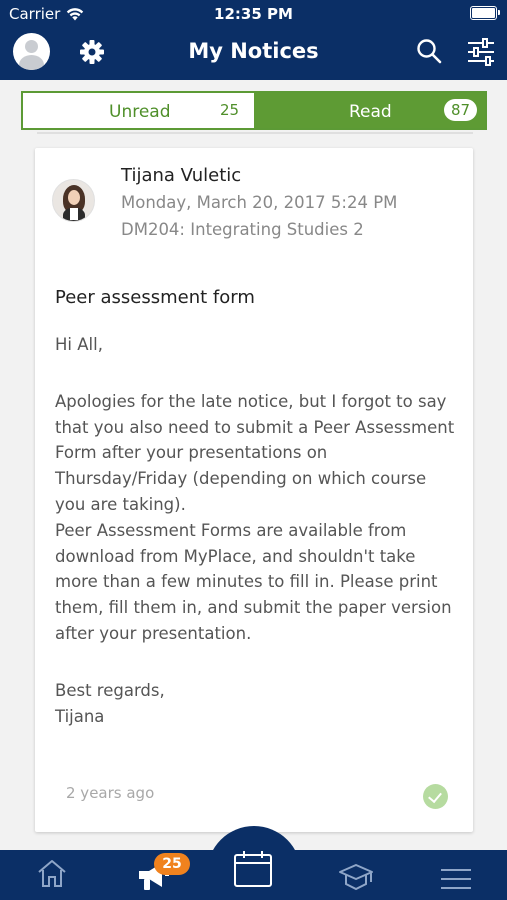  I want to click on tab-read-label: Read, so click(370, 112).